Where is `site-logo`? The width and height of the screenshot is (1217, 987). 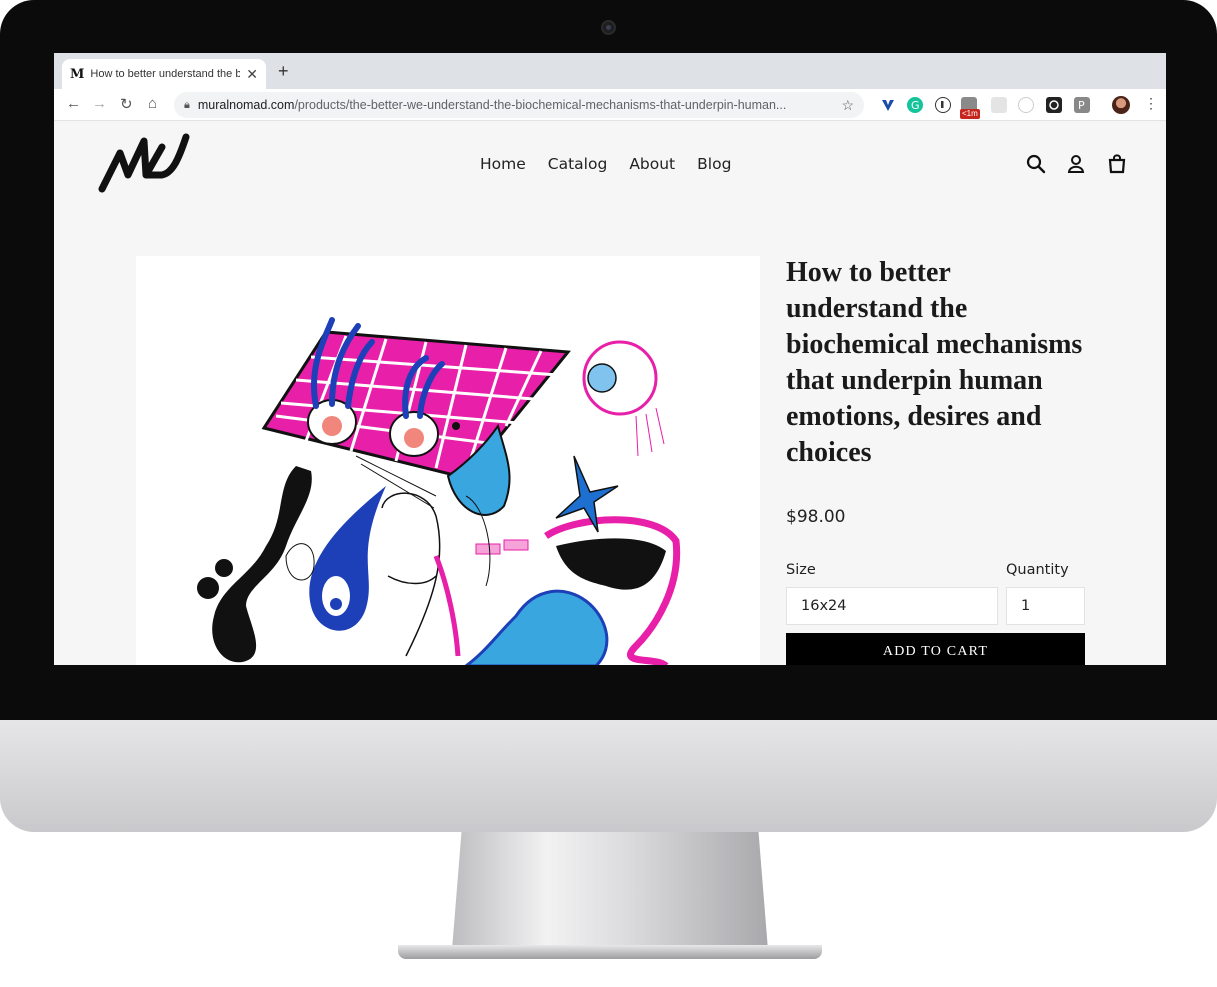 site-logo is located at coordinates (146, 166).